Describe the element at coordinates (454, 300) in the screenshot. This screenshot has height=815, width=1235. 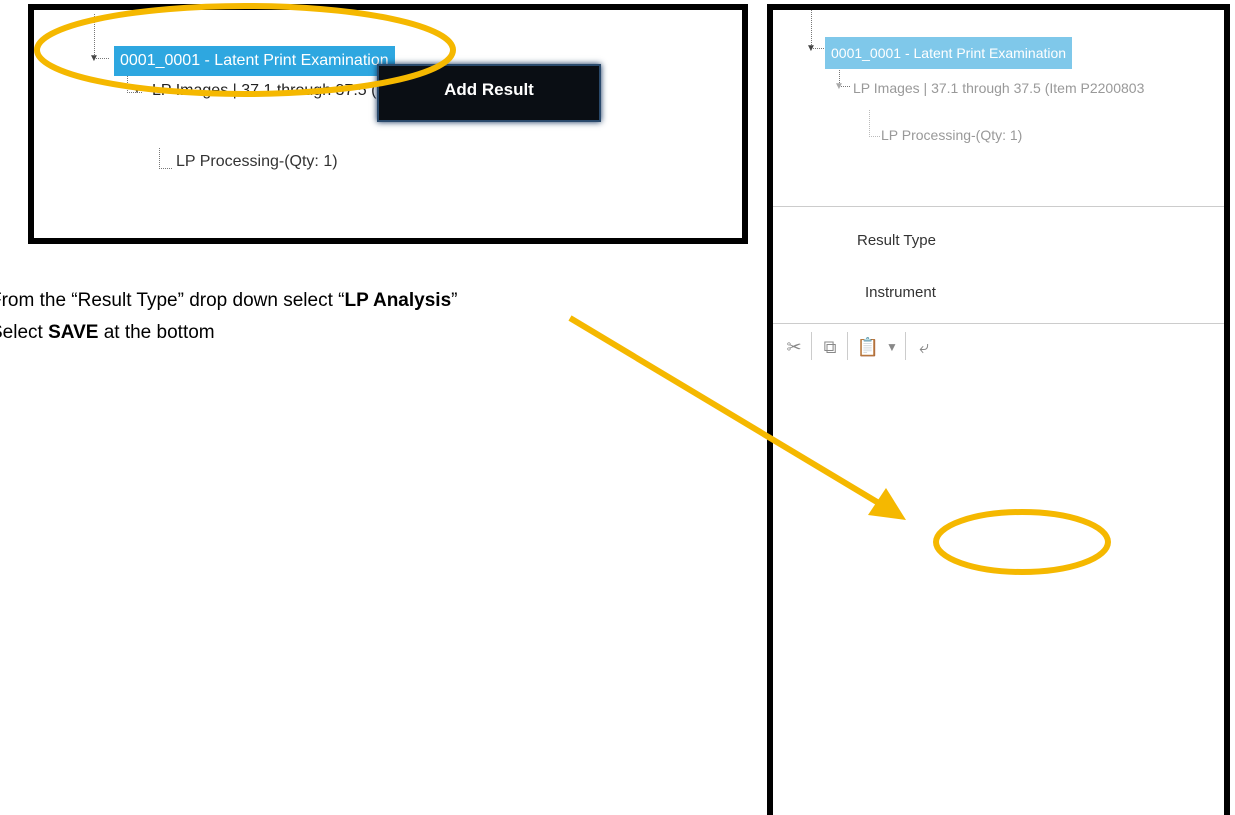
I see `instruction-text: ”` at that location.